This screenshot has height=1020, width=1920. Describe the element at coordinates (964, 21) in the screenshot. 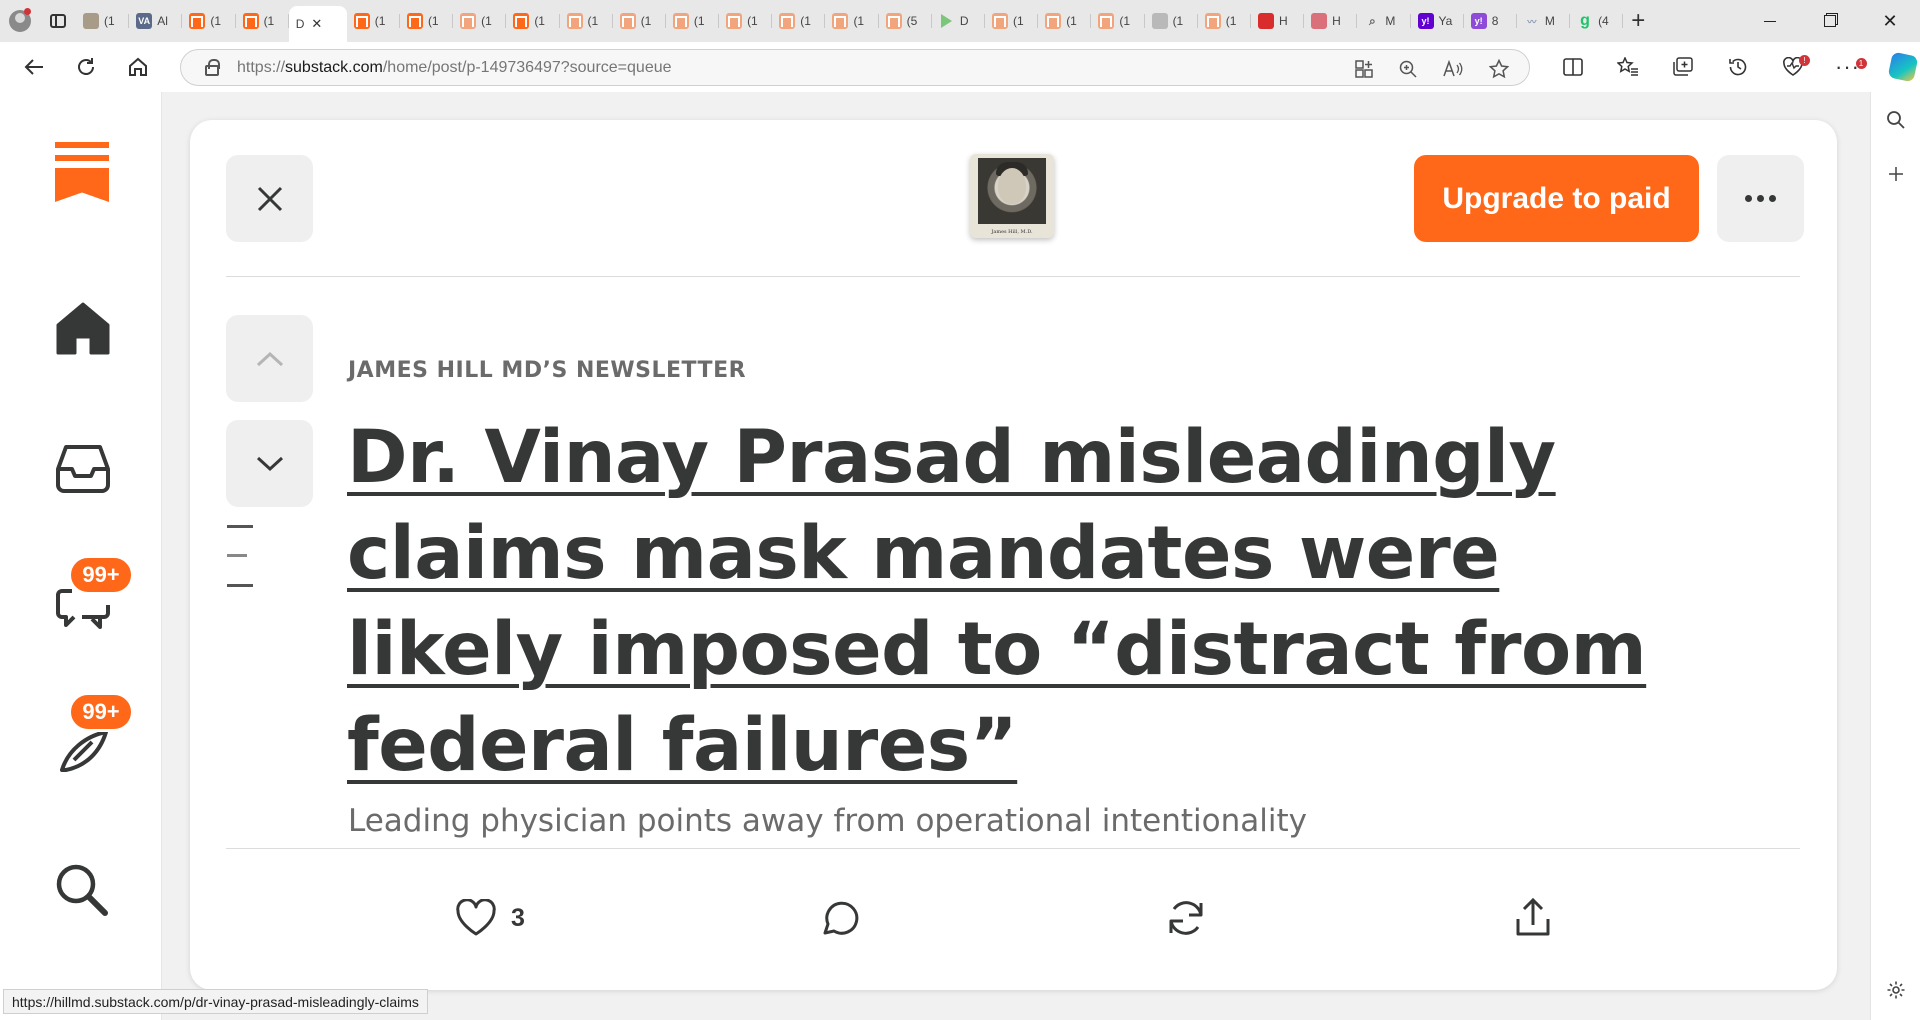

I see `tab-title: D` at that location.